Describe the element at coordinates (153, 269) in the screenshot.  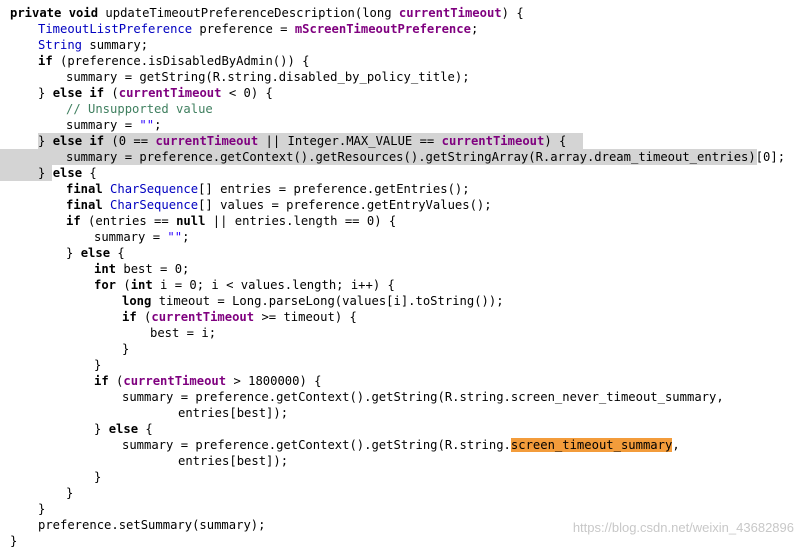
I see `code-token: best = 0;` at that location.